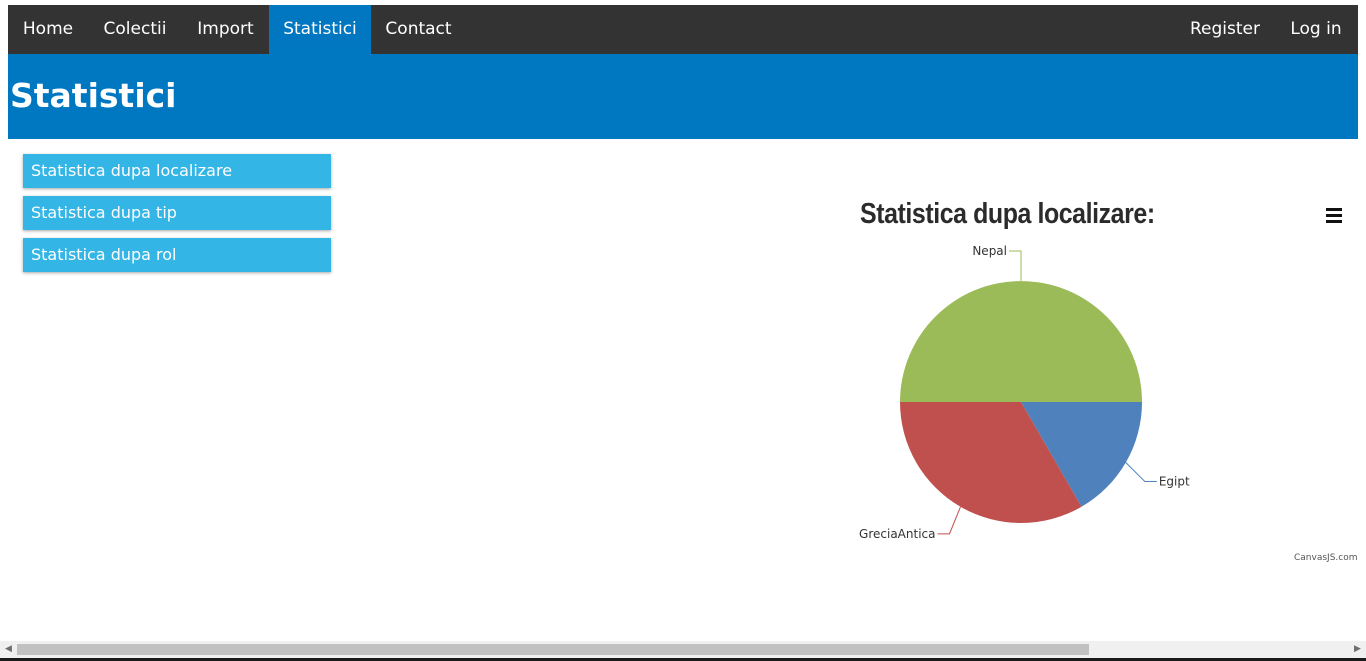 This screenshot has width=1366, height=661. Describe the element at coordinates (8, 649) in the screenshot. I see `scroll-left-arrow-icon: ◀` at that location.